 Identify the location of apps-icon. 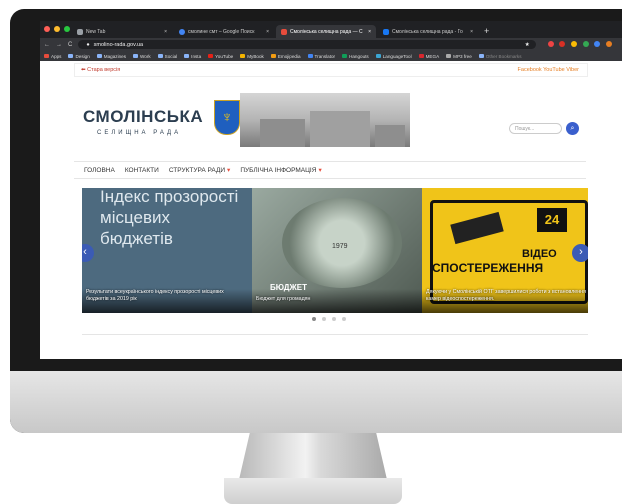
(46, 56).